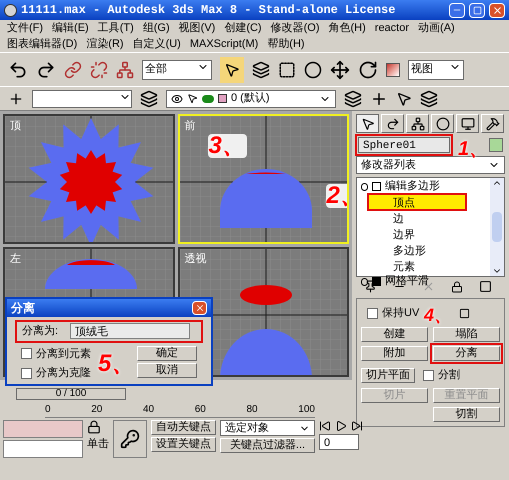 This screenshot has width=509, height=480. What do you see at coordinates (393, 69) in the screenshot?
I see `scale-icon` at bounding box center [393, 69].